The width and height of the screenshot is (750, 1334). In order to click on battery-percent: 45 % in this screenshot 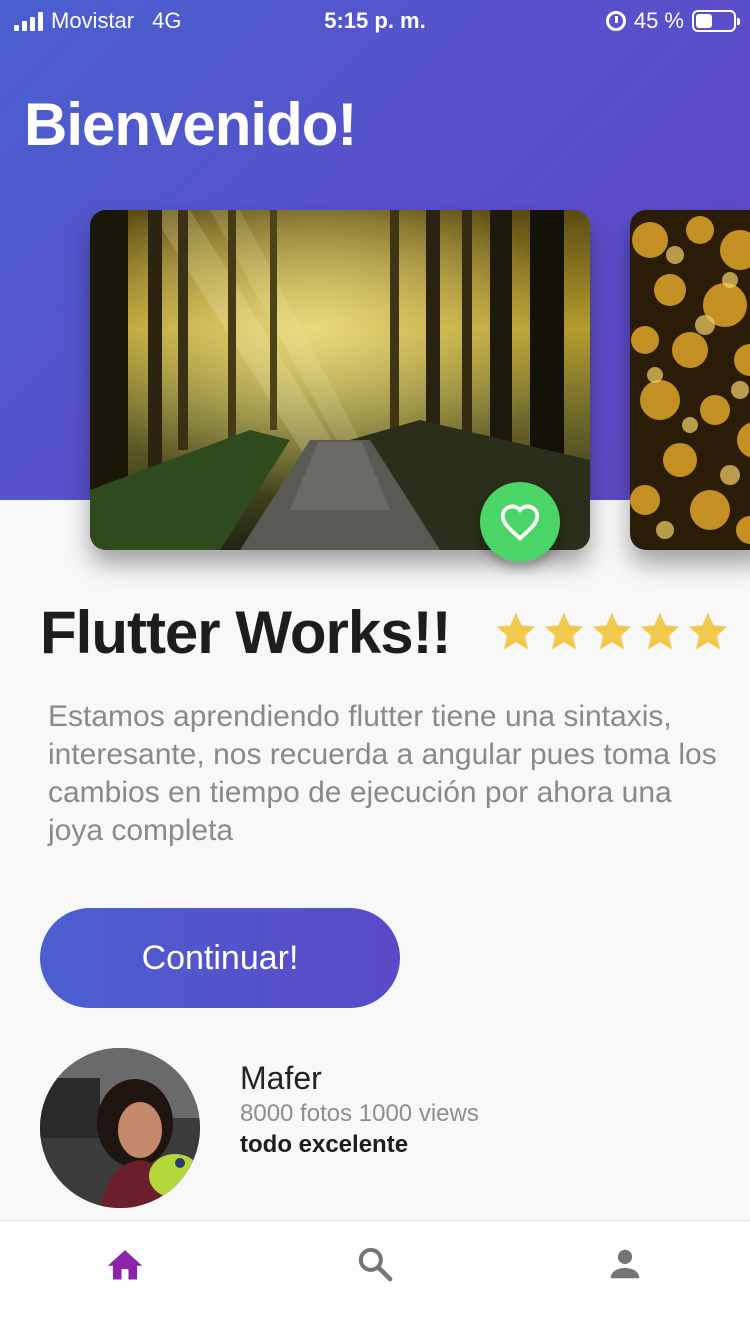, I will do `click(658, 20)`.